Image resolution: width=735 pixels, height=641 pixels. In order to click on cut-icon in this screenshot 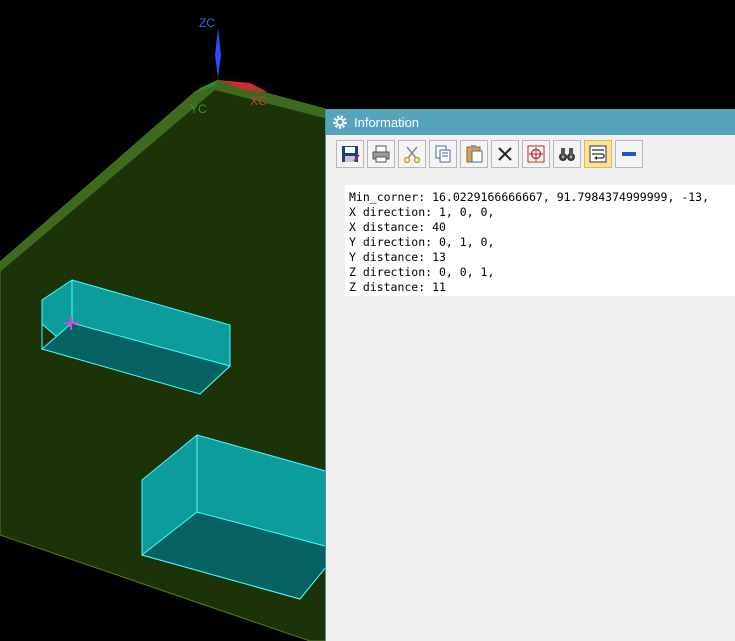, I will do `click(412, 155)`.